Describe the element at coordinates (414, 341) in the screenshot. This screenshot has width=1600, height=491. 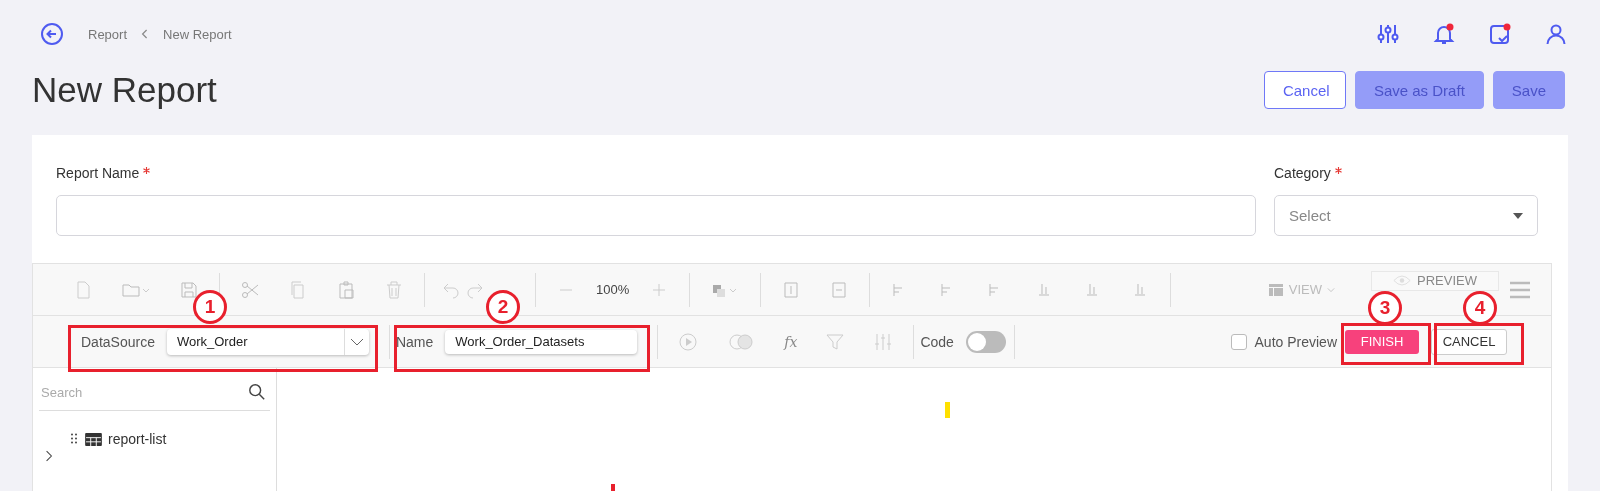
I see `name-label: Name` at that location.